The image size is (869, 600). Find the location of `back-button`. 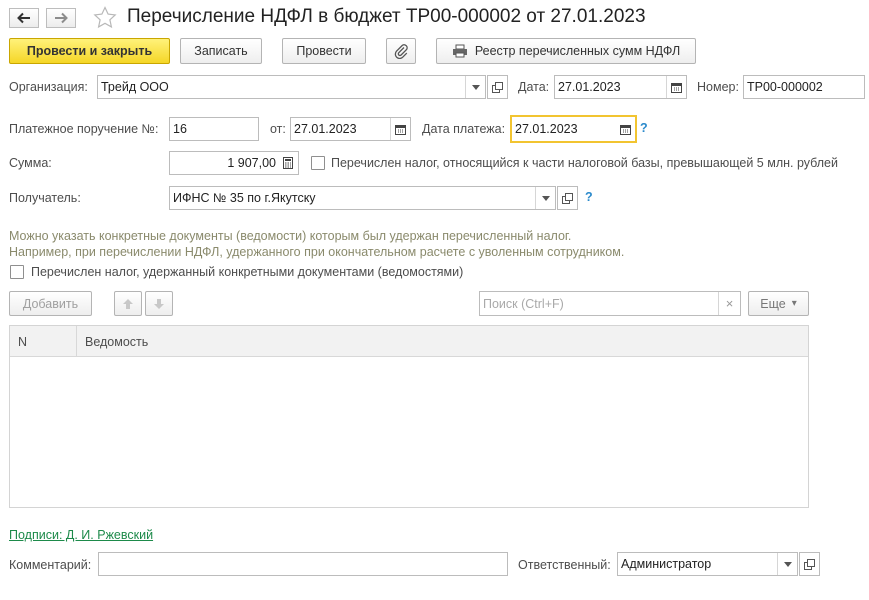

back-button is located at coordinates (24, 18).